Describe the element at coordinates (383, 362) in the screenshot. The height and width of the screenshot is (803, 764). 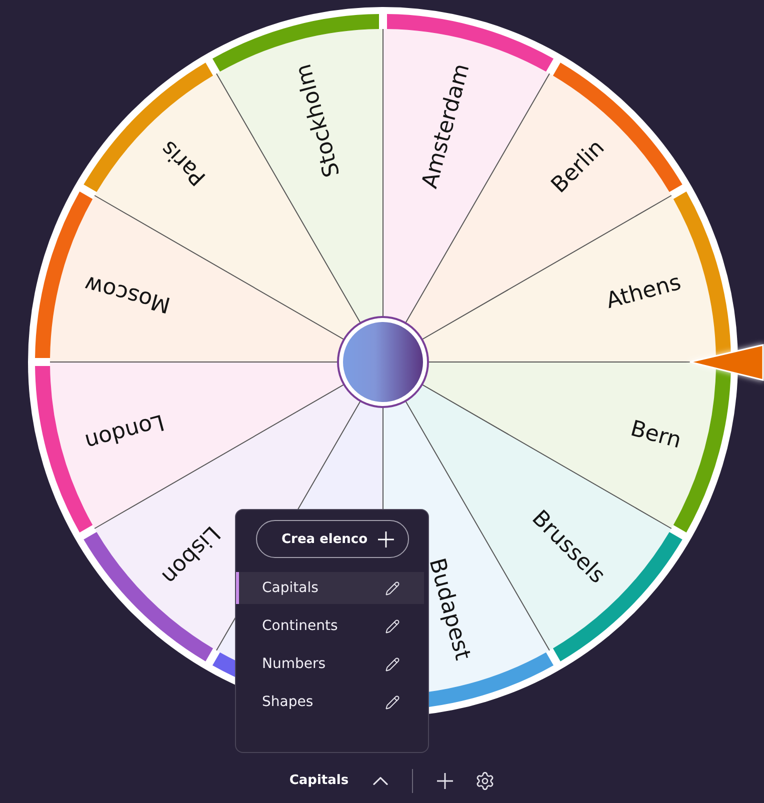
I see `center-hub` at that location.